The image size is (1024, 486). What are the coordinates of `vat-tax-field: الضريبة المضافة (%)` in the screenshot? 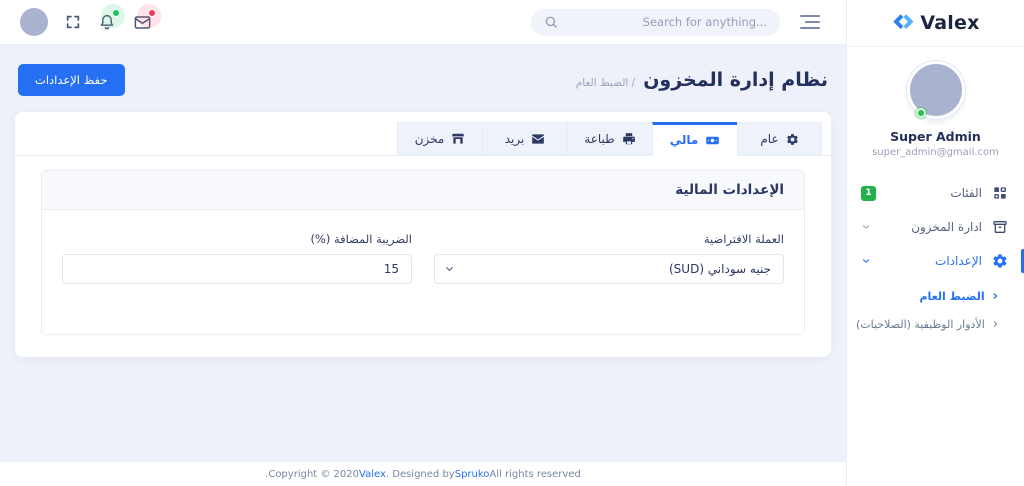 It's located at (237, 258).